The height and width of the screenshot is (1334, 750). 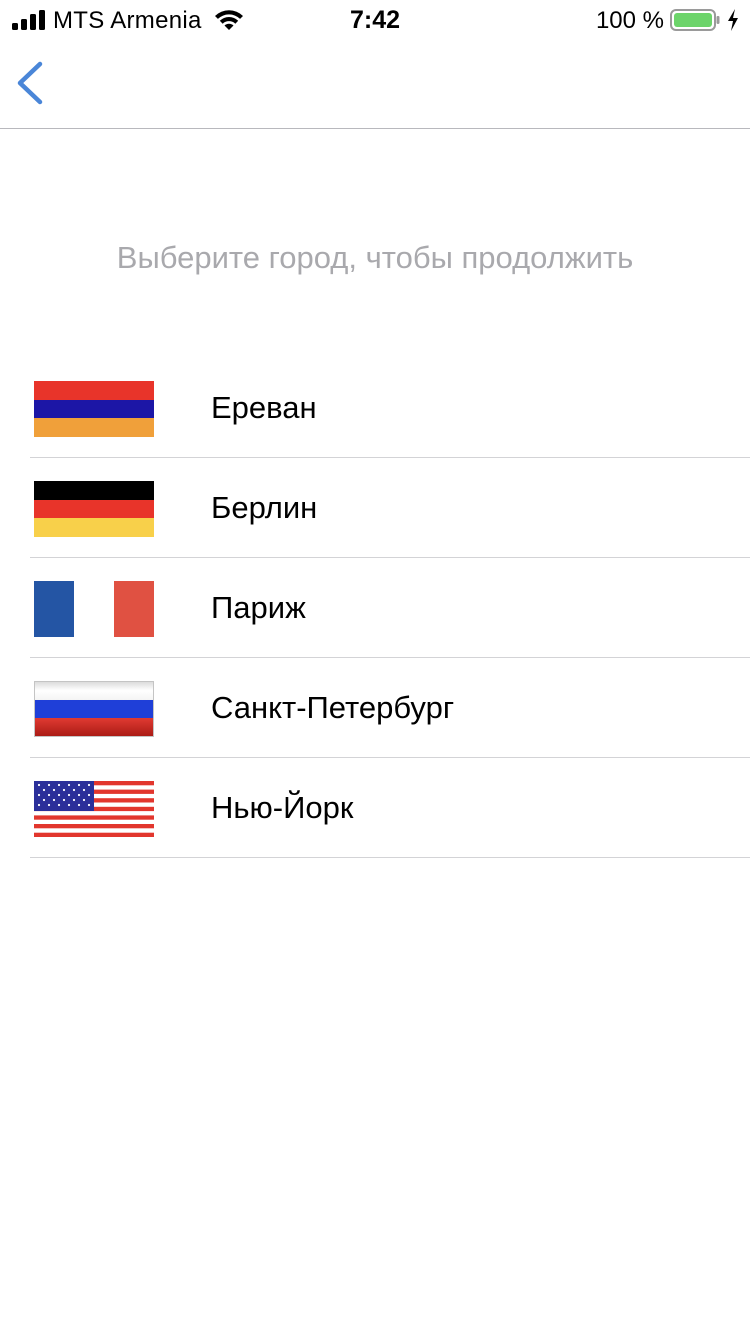 I want to click on city-row-saint-petersburg: Санкт-Петербург, so click(x=375, y=708).